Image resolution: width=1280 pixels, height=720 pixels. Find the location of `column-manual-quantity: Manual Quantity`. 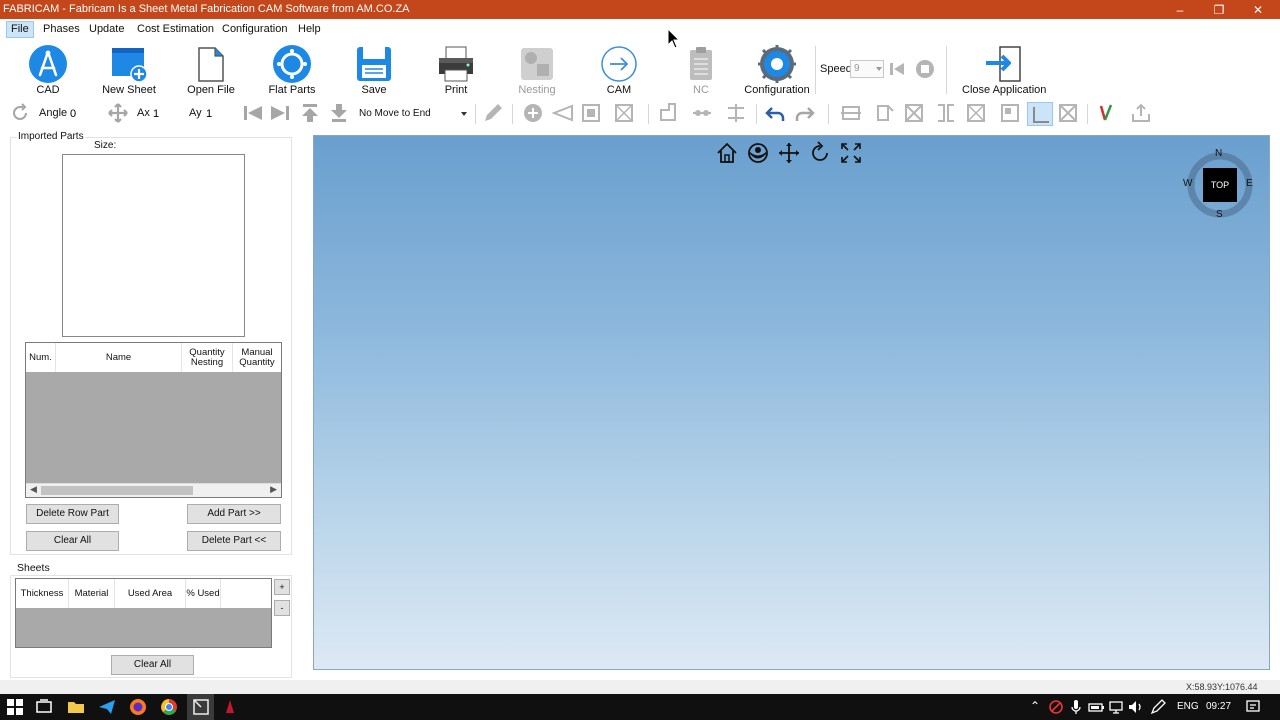

column-manual-quantity: Manual Quantity is located at coordinates (257, 357).